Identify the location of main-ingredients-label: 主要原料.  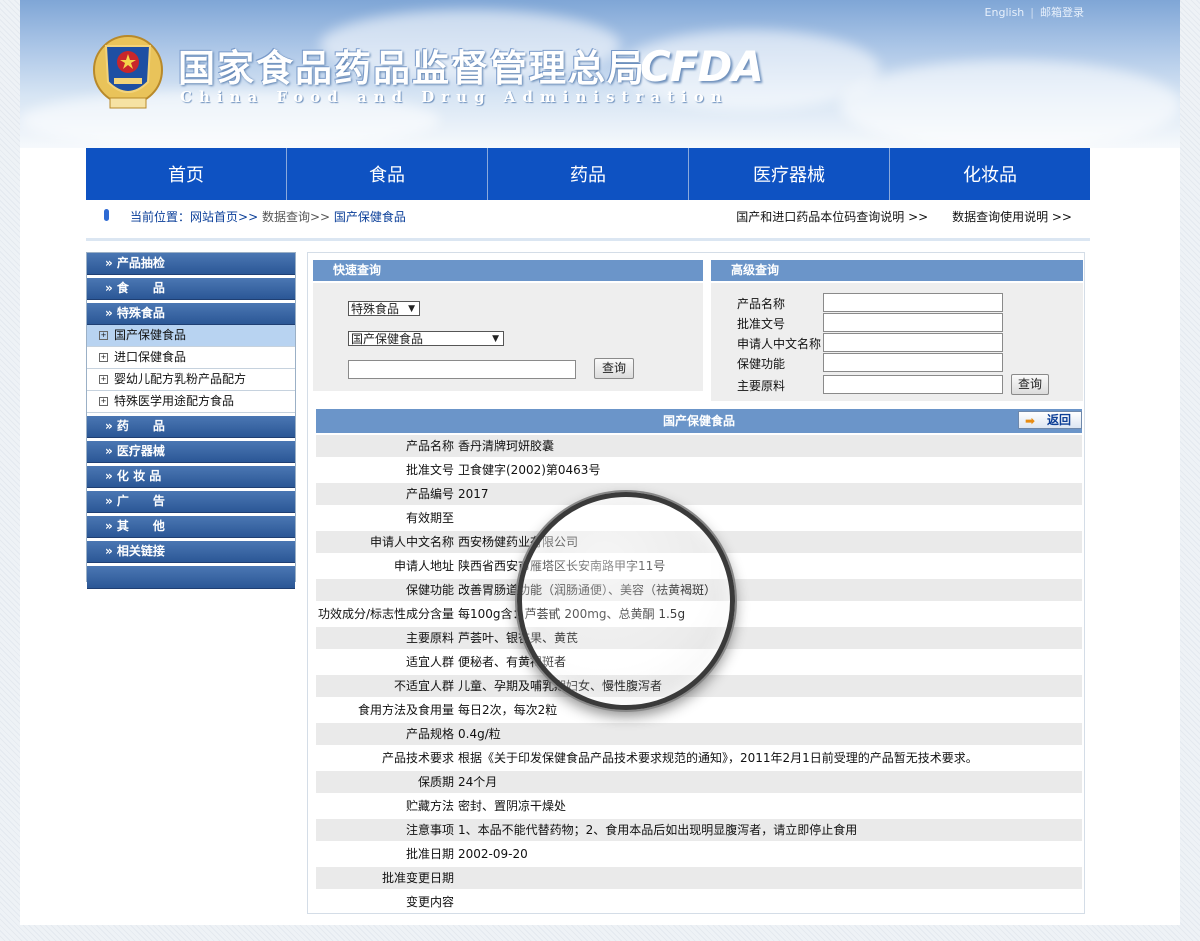
(761, 386).